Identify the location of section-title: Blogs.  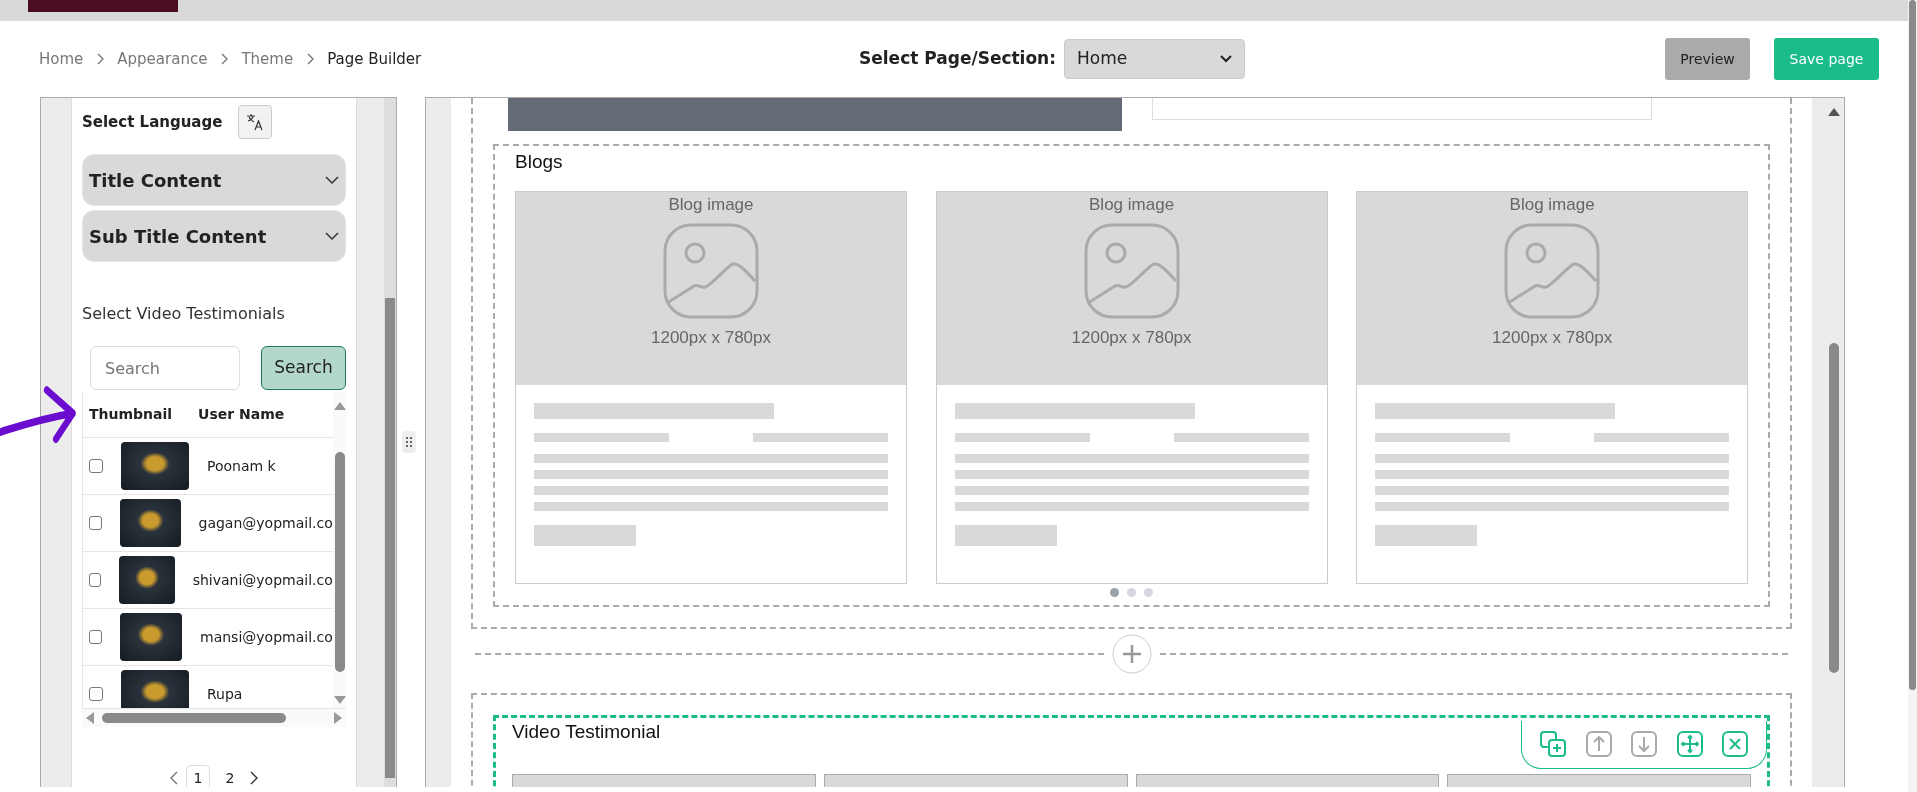
(539, 162).